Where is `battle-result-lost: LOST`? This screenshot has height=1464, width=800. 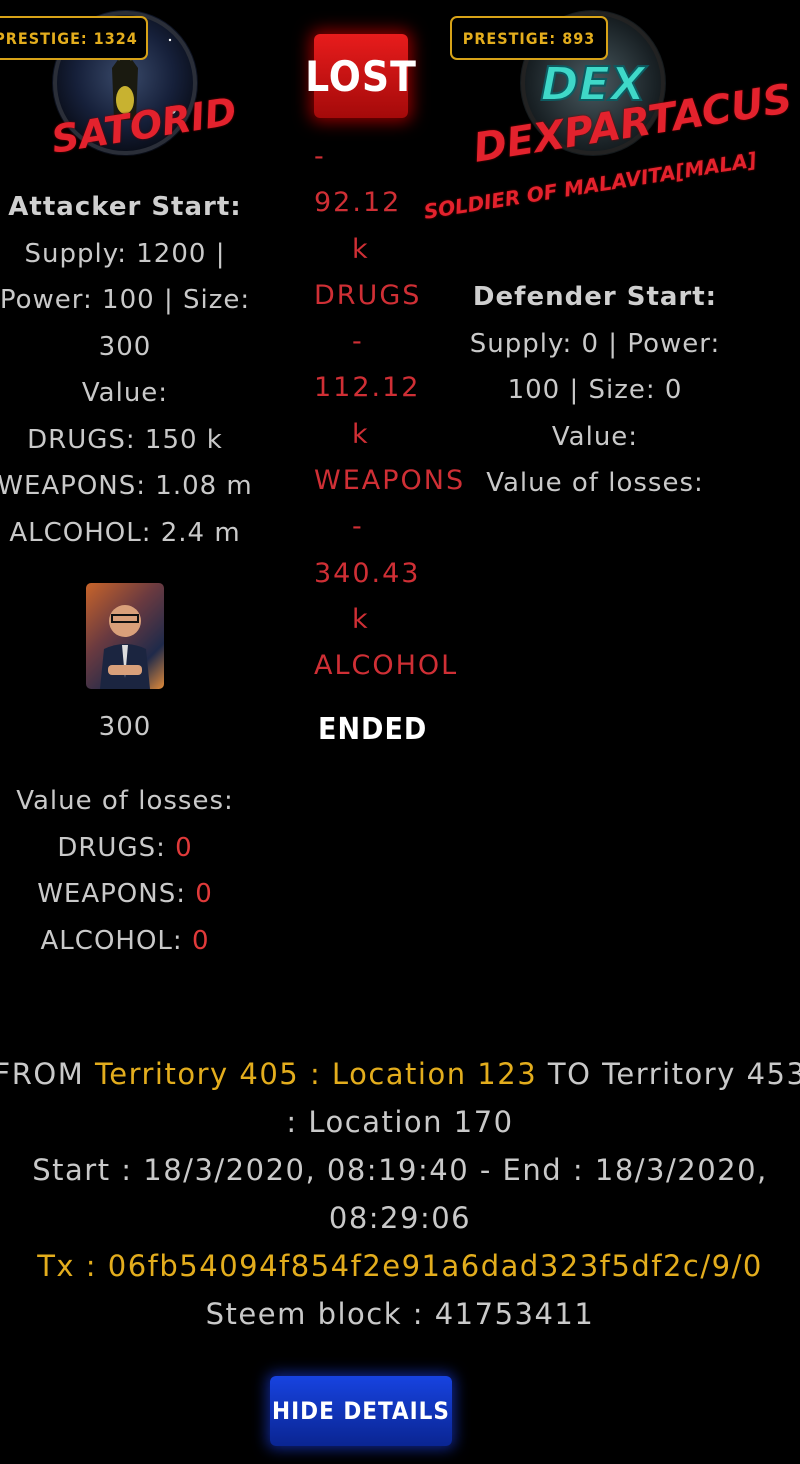
battle-result-lost: LOST is located at coordinates (360, 76).